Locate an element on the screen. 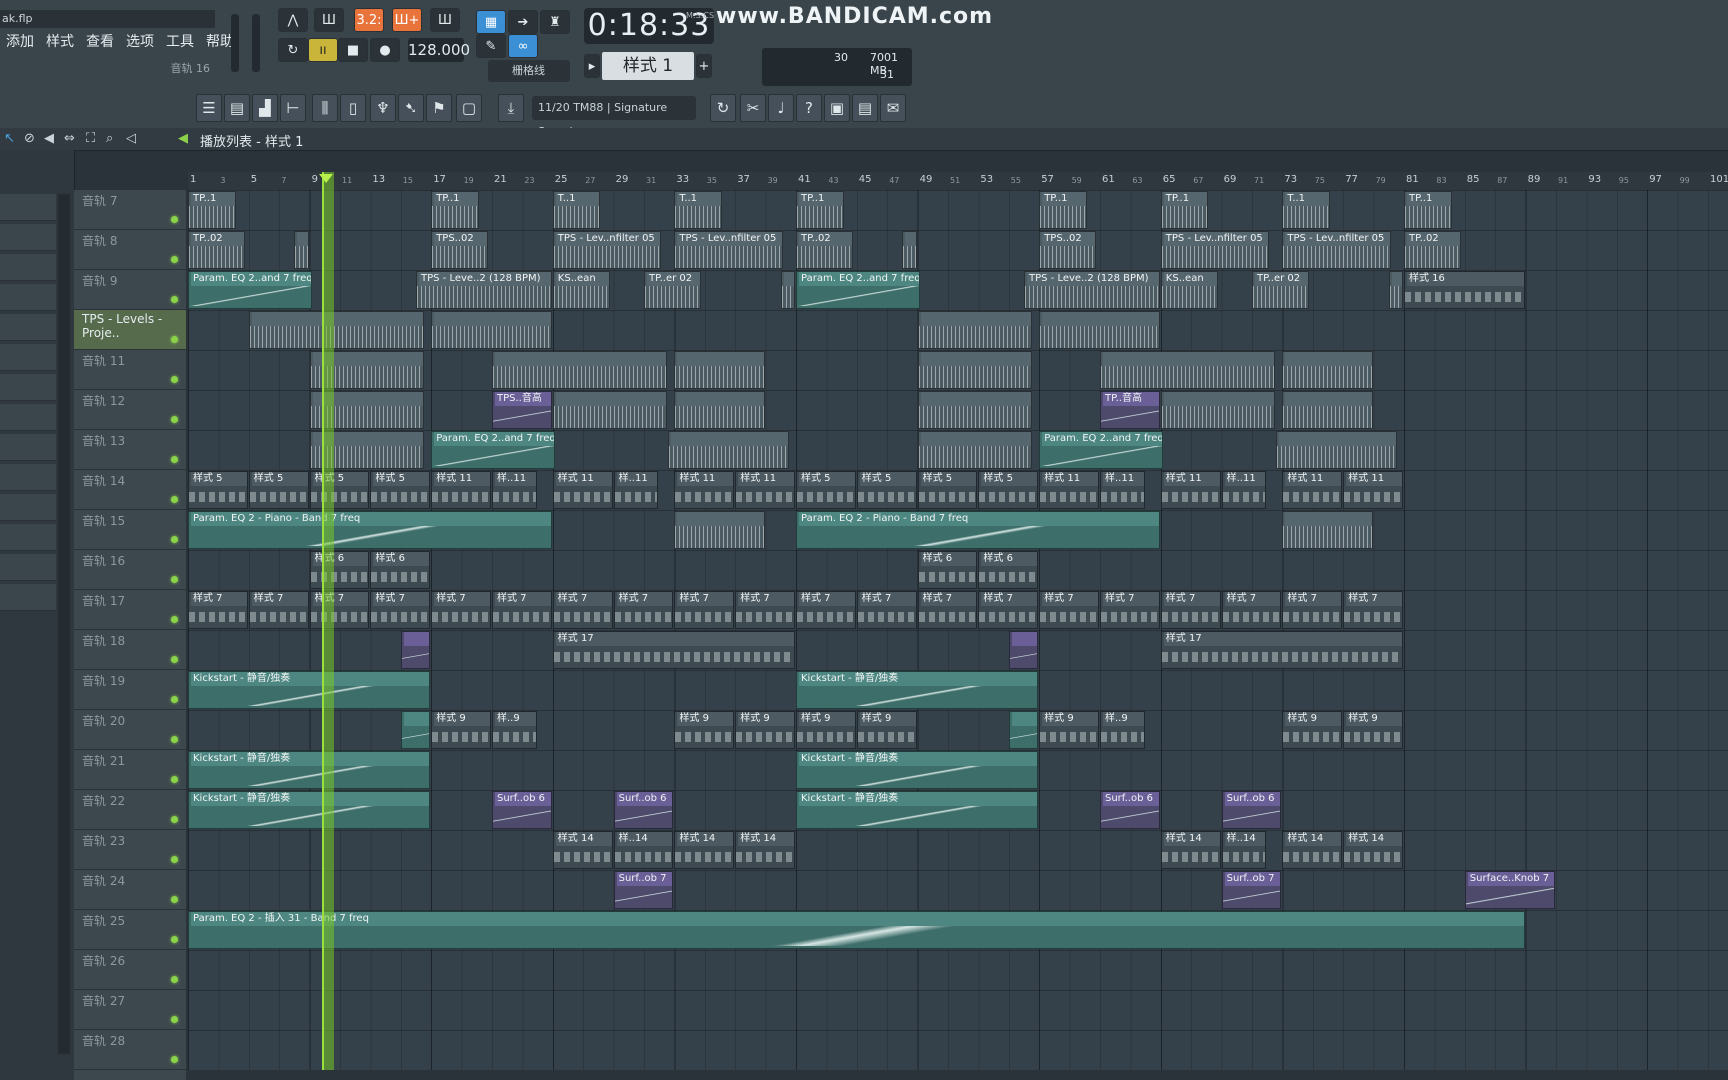 This screenshot has width=1728, height=1080. cut-icon: ✂ is located at coordinates (753, 108).